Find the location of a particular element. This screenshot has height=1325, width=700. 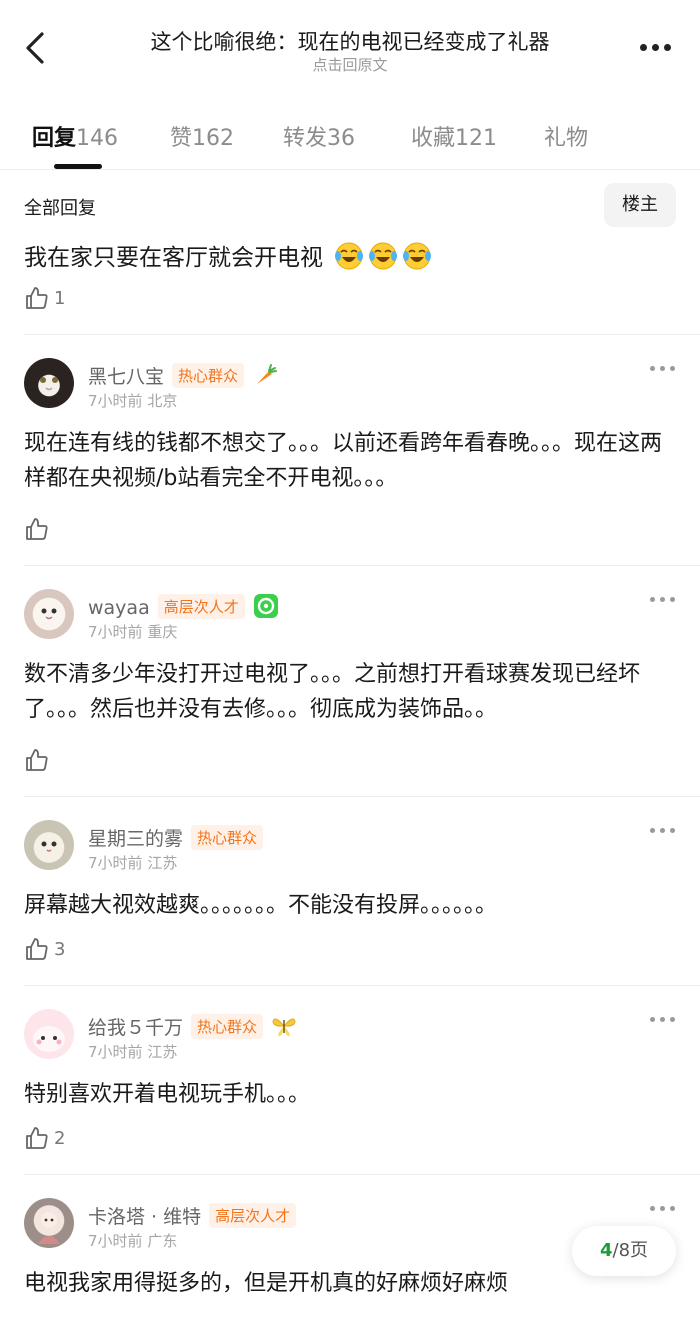

username: 给我５千万 is located at coordinates (135, 1028).